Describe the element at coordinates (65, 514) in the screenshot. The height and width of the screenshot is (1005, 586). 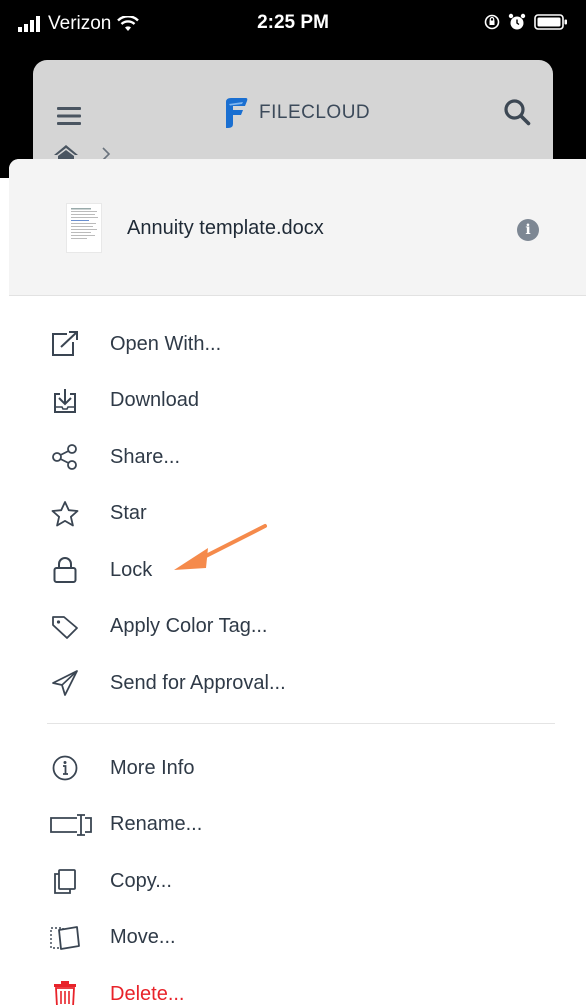
I see `star-icon` at that location.